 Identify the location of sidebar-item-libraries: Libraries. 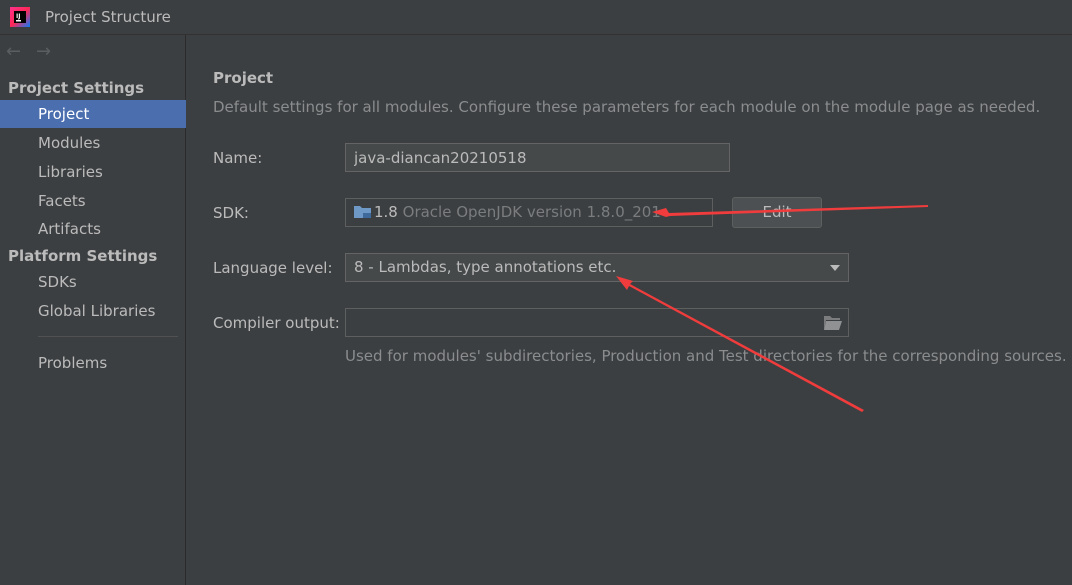
(93, 172).